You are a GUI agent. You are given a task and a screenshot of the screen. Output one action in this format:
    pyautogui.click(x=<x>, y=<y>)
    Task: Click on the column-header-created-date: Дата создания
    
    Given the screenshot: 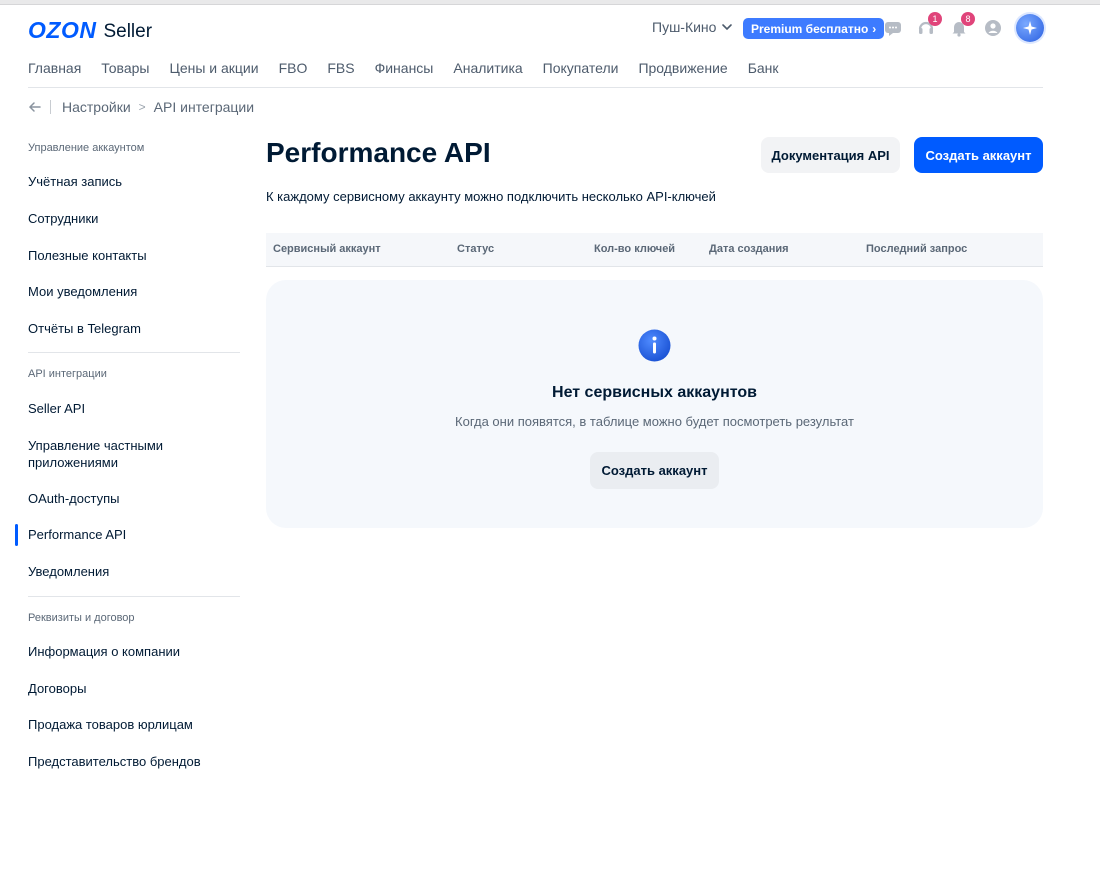 What is the action you would take?
    pyautogui.click(x=749, y=249)
    